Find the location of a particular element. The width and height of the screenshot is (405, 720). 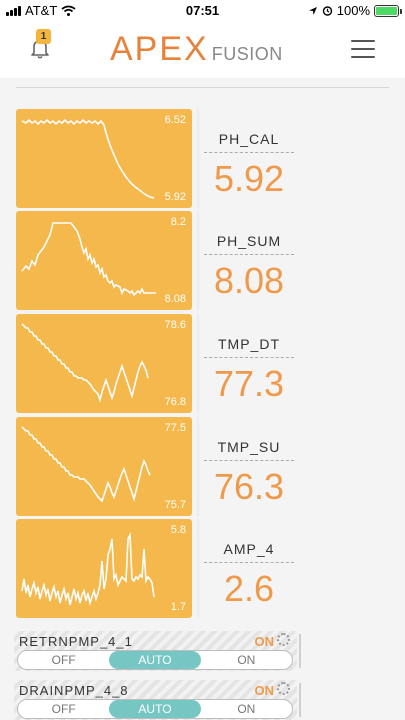

probe-graph: 78.6 76.8 is located at coordinates (104, 363).